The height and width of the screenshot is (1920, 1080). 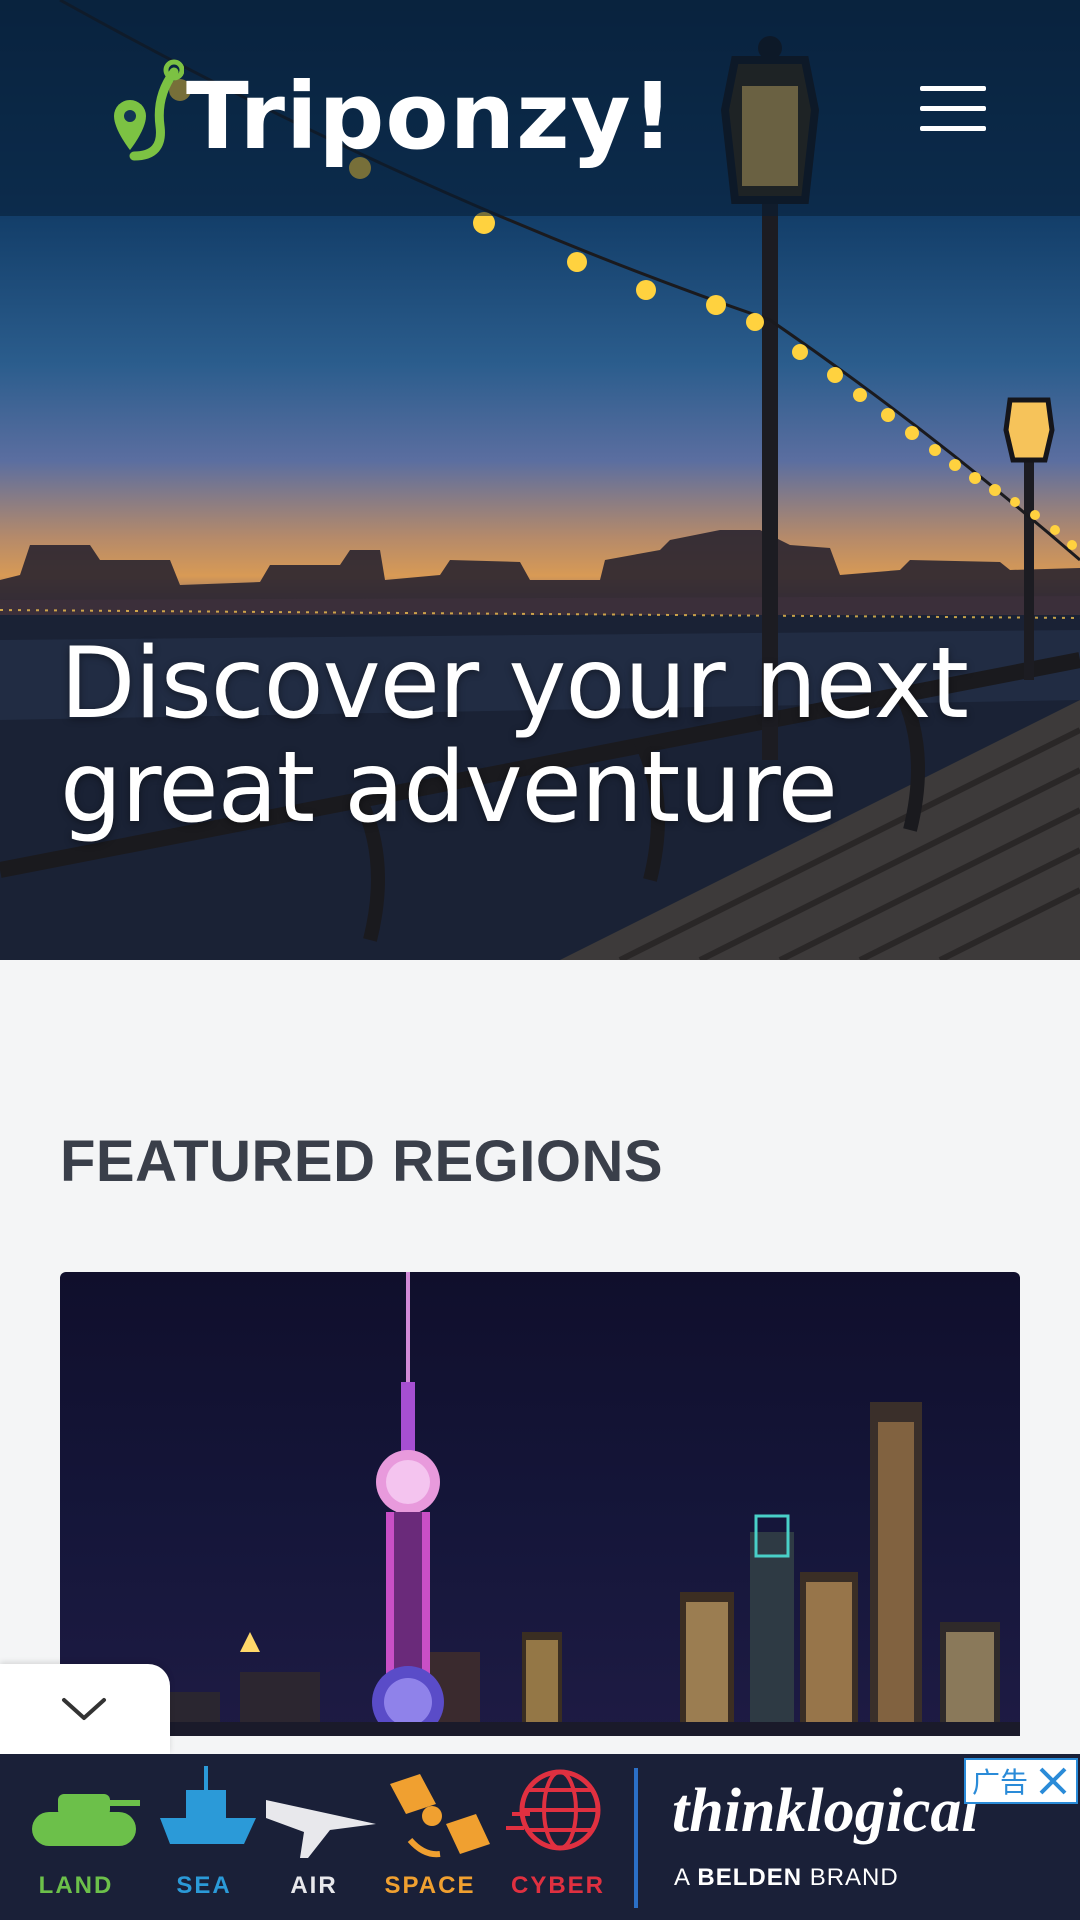 I want to click on top-navigation-bar: Triponzy!, so click(x=540, y=108).